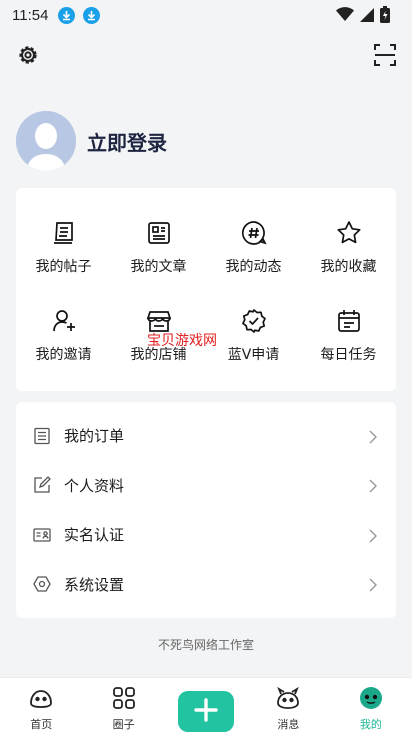 Image resolution: width=412 pixels, height=732 pixels. I want to click on nav-tab-messages: 消息, so click(288, 705).